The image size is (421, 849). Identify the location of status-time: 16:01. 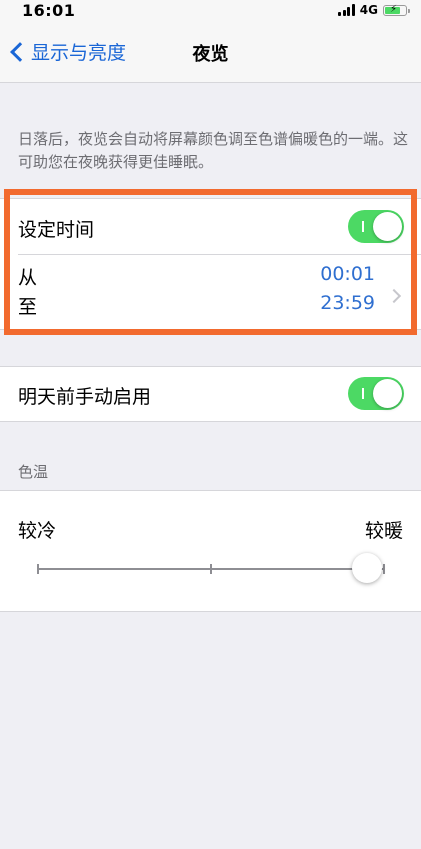
(49, 10).